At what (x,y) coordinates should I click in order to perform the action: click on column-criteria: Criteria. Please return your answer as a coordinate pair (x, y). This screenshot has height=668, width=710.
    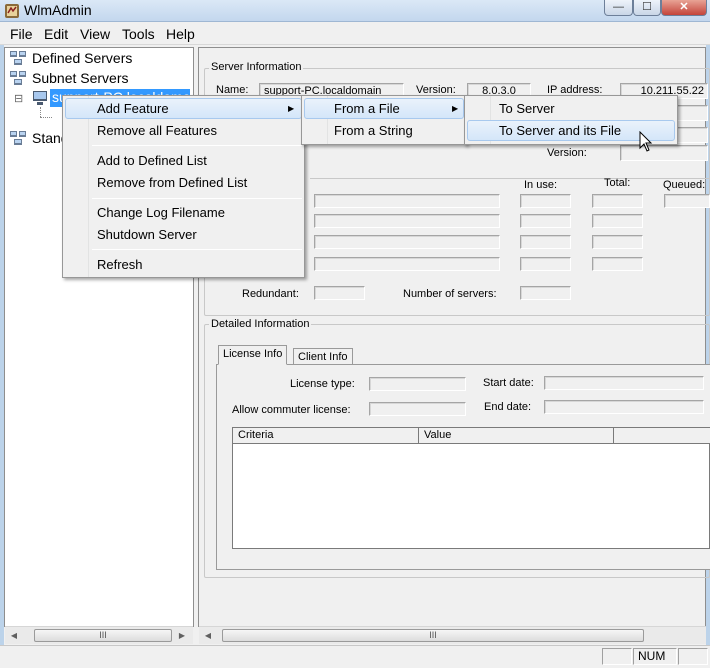
    Looking at the image, I should click on (326, 436).